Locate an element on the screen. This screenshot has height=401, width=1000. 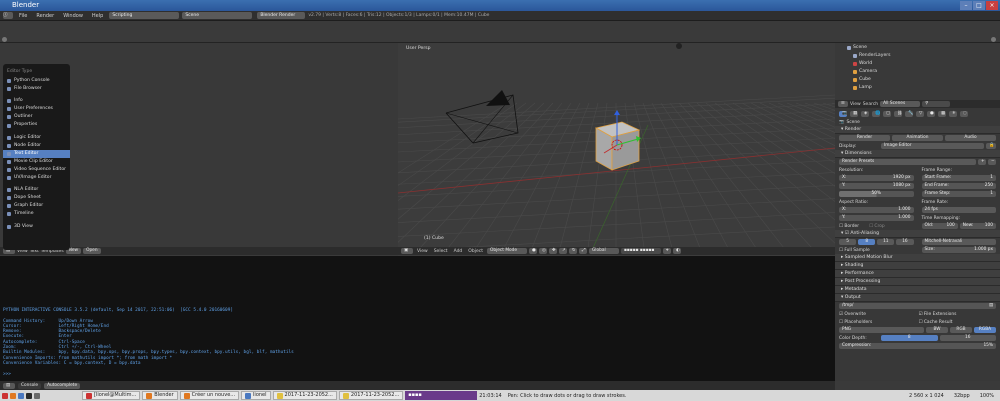
depth-8-button: 8 is located at coordinates (909, 338).